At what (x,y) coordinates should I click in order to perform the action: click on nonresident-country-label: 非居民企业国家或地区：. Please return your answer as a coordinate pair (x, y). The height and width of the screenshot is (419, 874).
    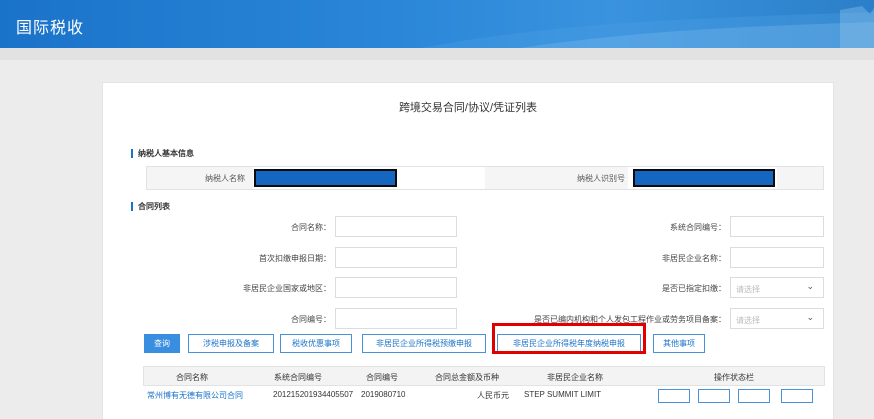
    Looking at the image, I should click on (287, 288).